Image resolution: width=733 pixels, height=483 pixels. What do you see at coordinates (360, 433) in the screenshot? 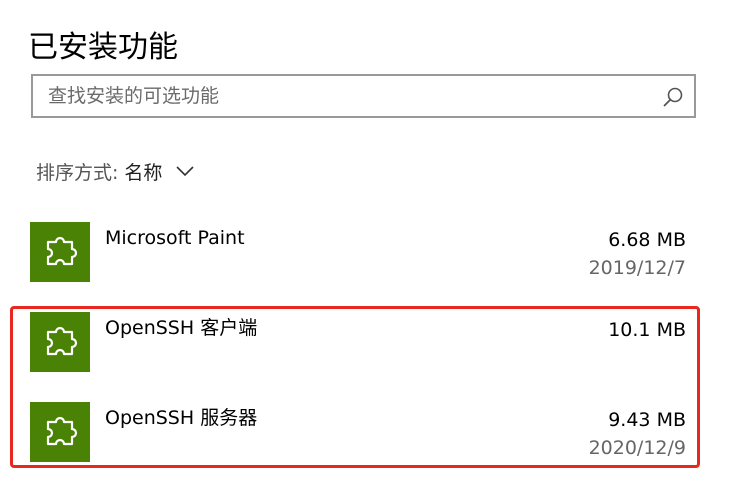
I see `list-item: OpenSSH 服务器 9.43 MB 2020/12/9` at bounding box center [360, 433].